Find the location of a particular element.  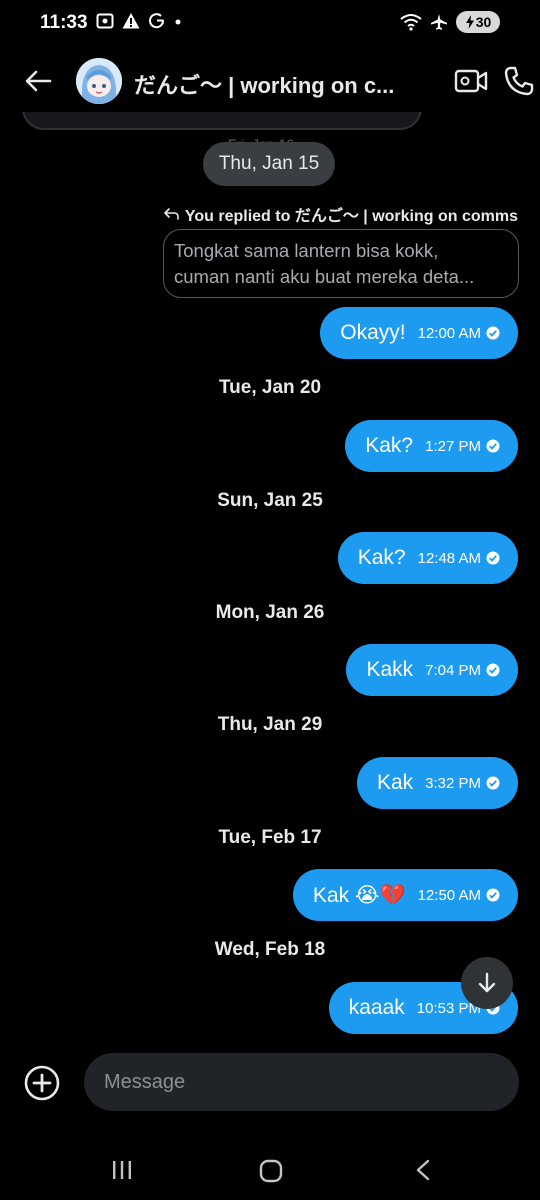

recent-apps-icon is located at coordinates (122, 1170).